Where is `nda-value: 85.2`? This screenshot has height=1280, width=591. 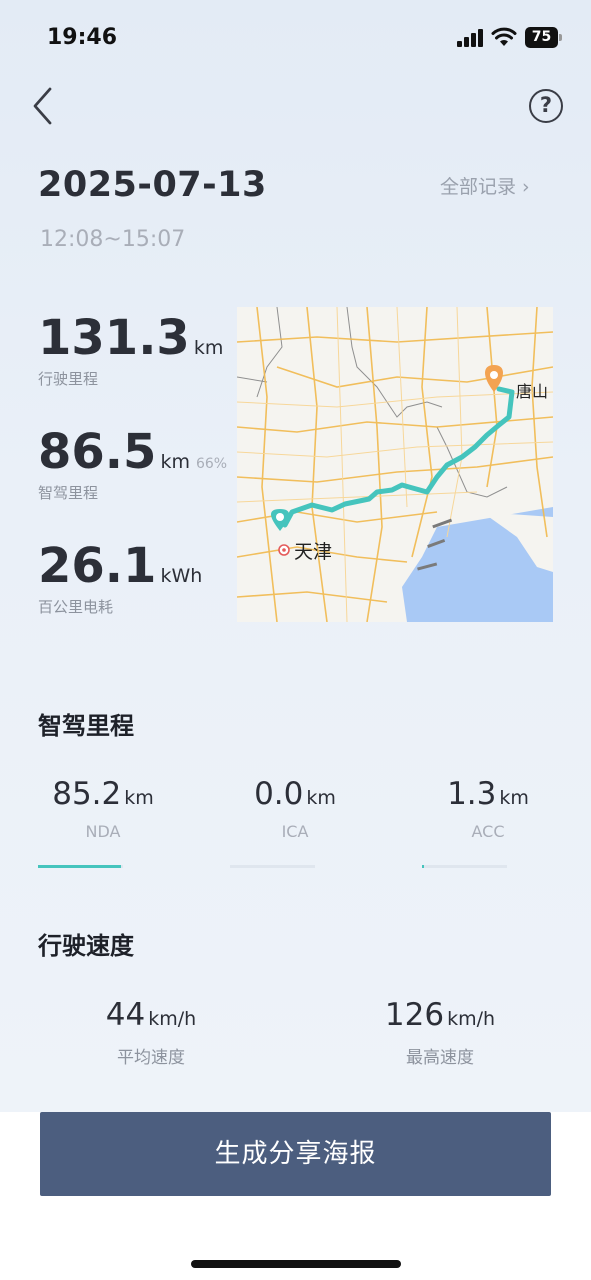
nda-value: 85.2 is located at coordinates (87, 794).